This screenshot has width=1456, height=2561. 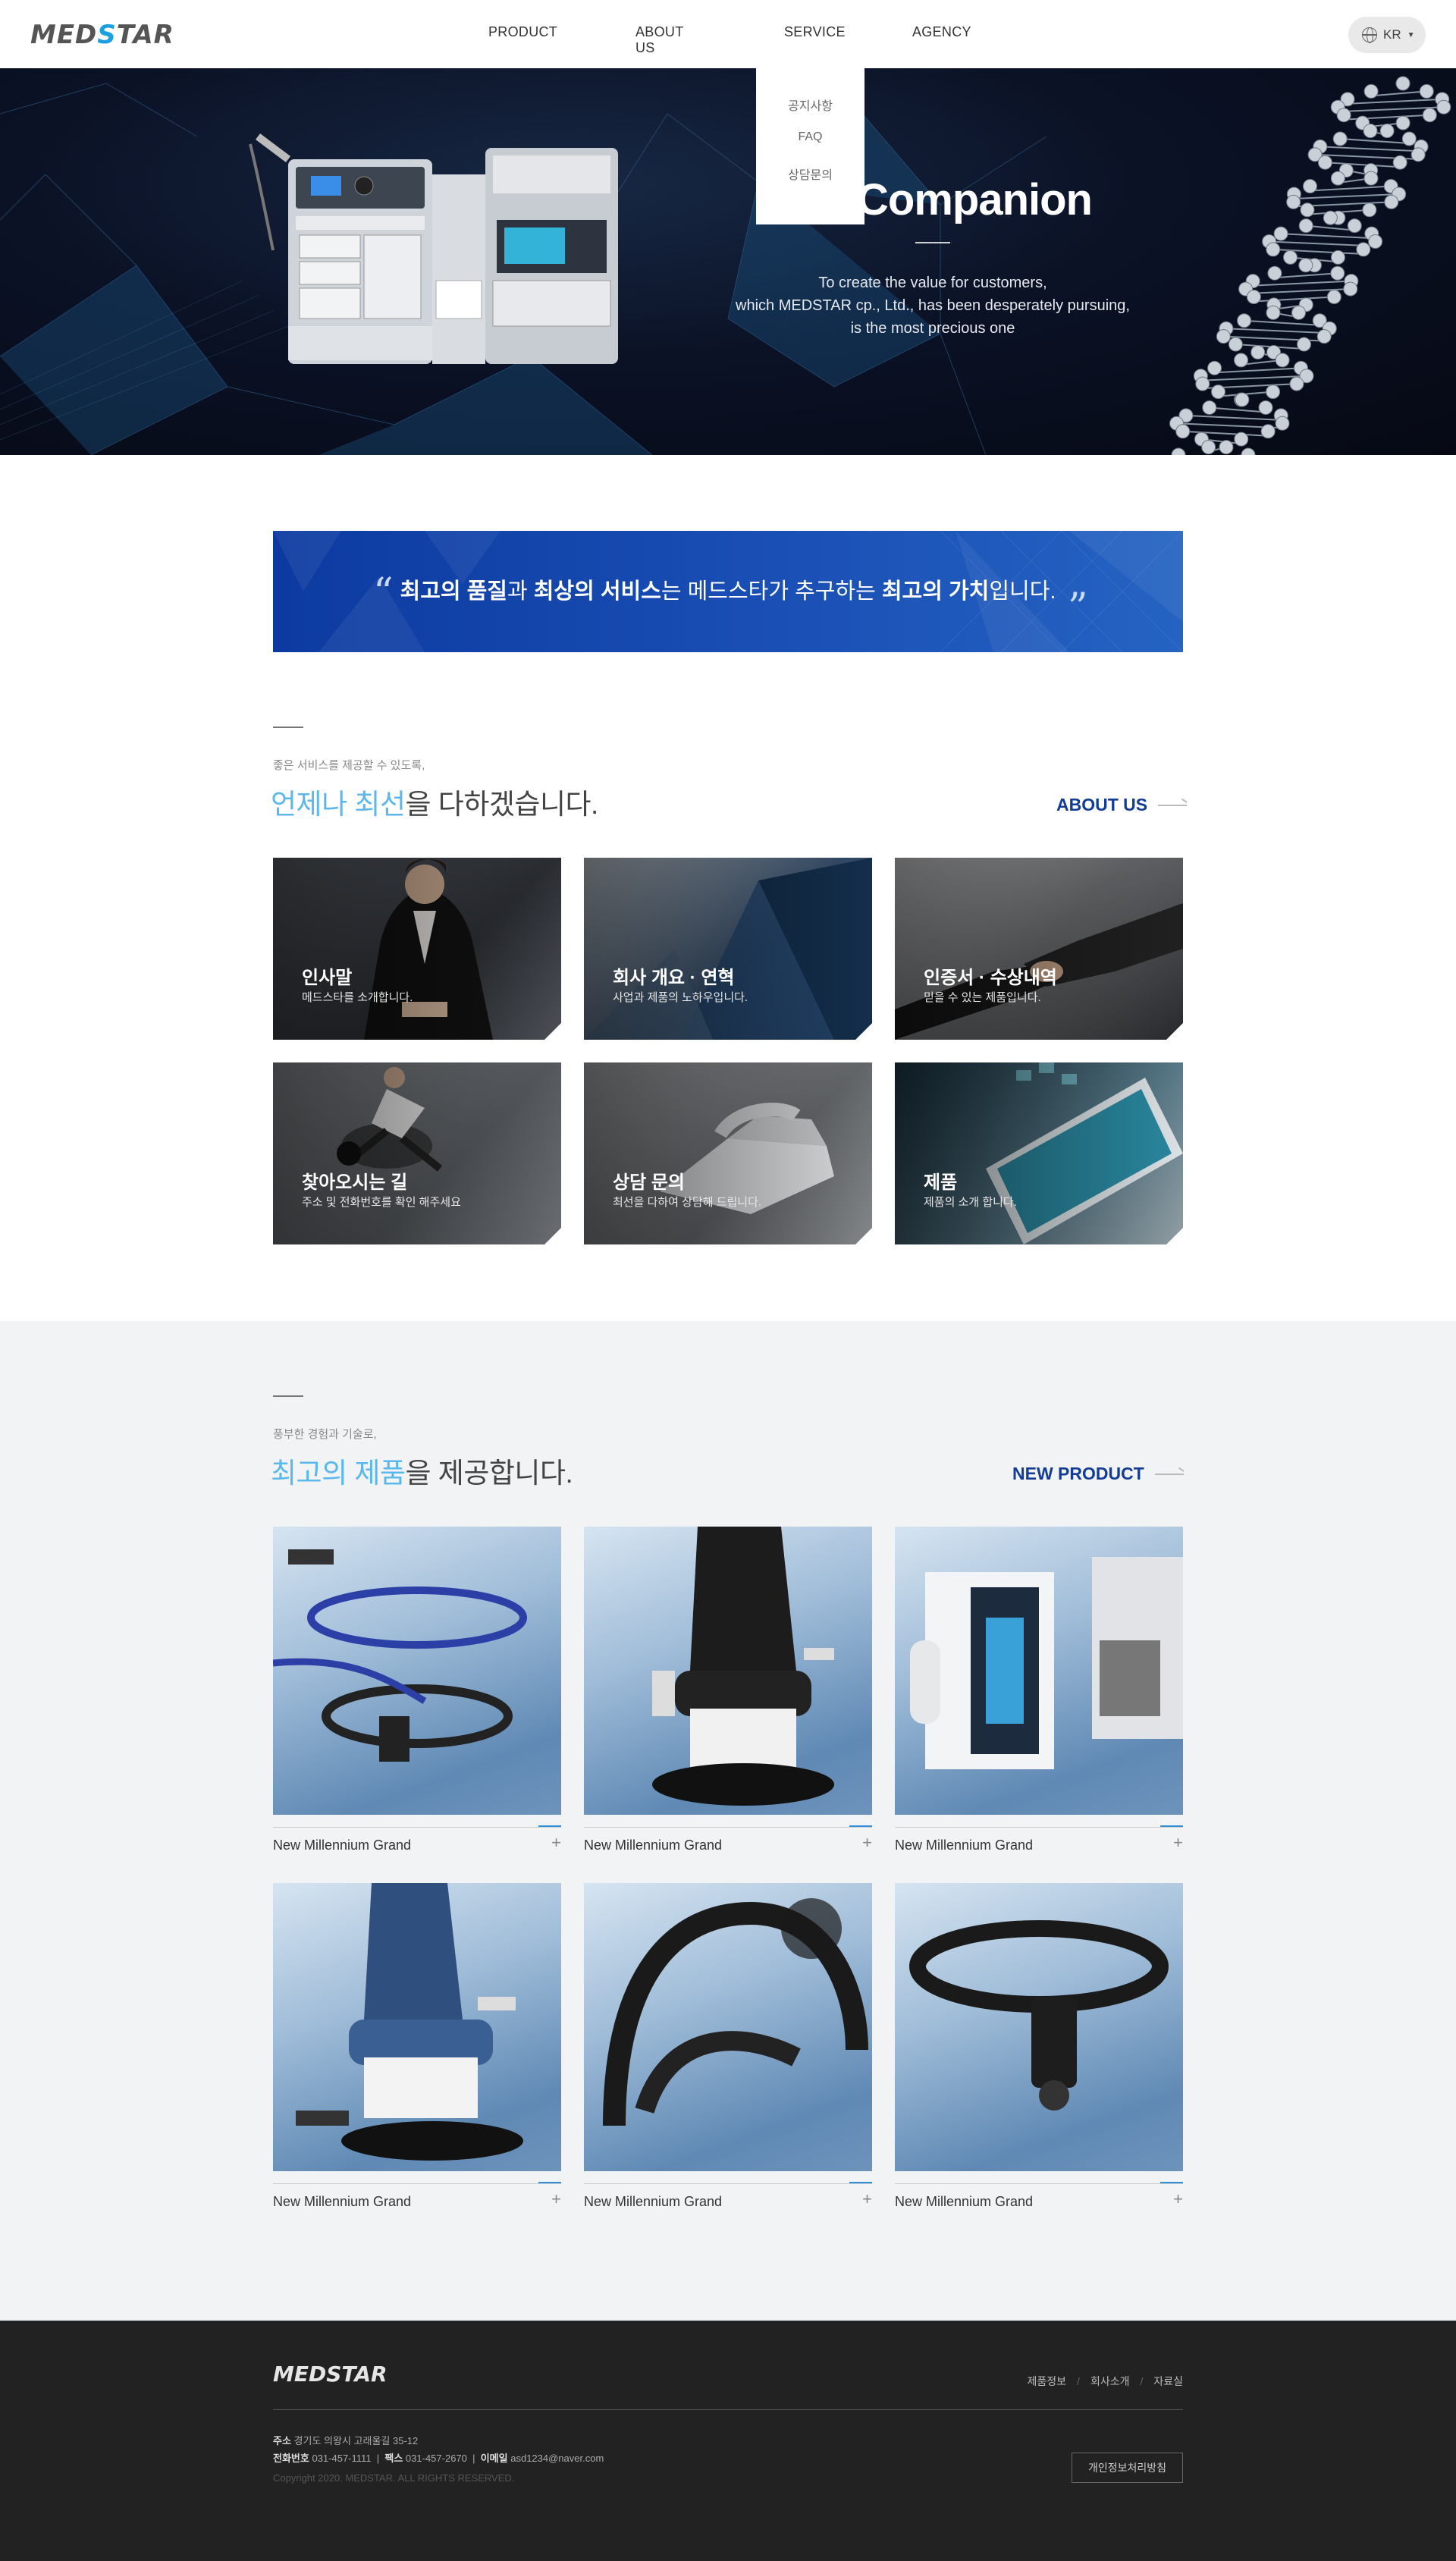 What do you see at coordinates (1039, 1153) in the screenshot?
I see `card-products: 제품 제품의 소개 합니다.` at bounding box center [1039, 1153].